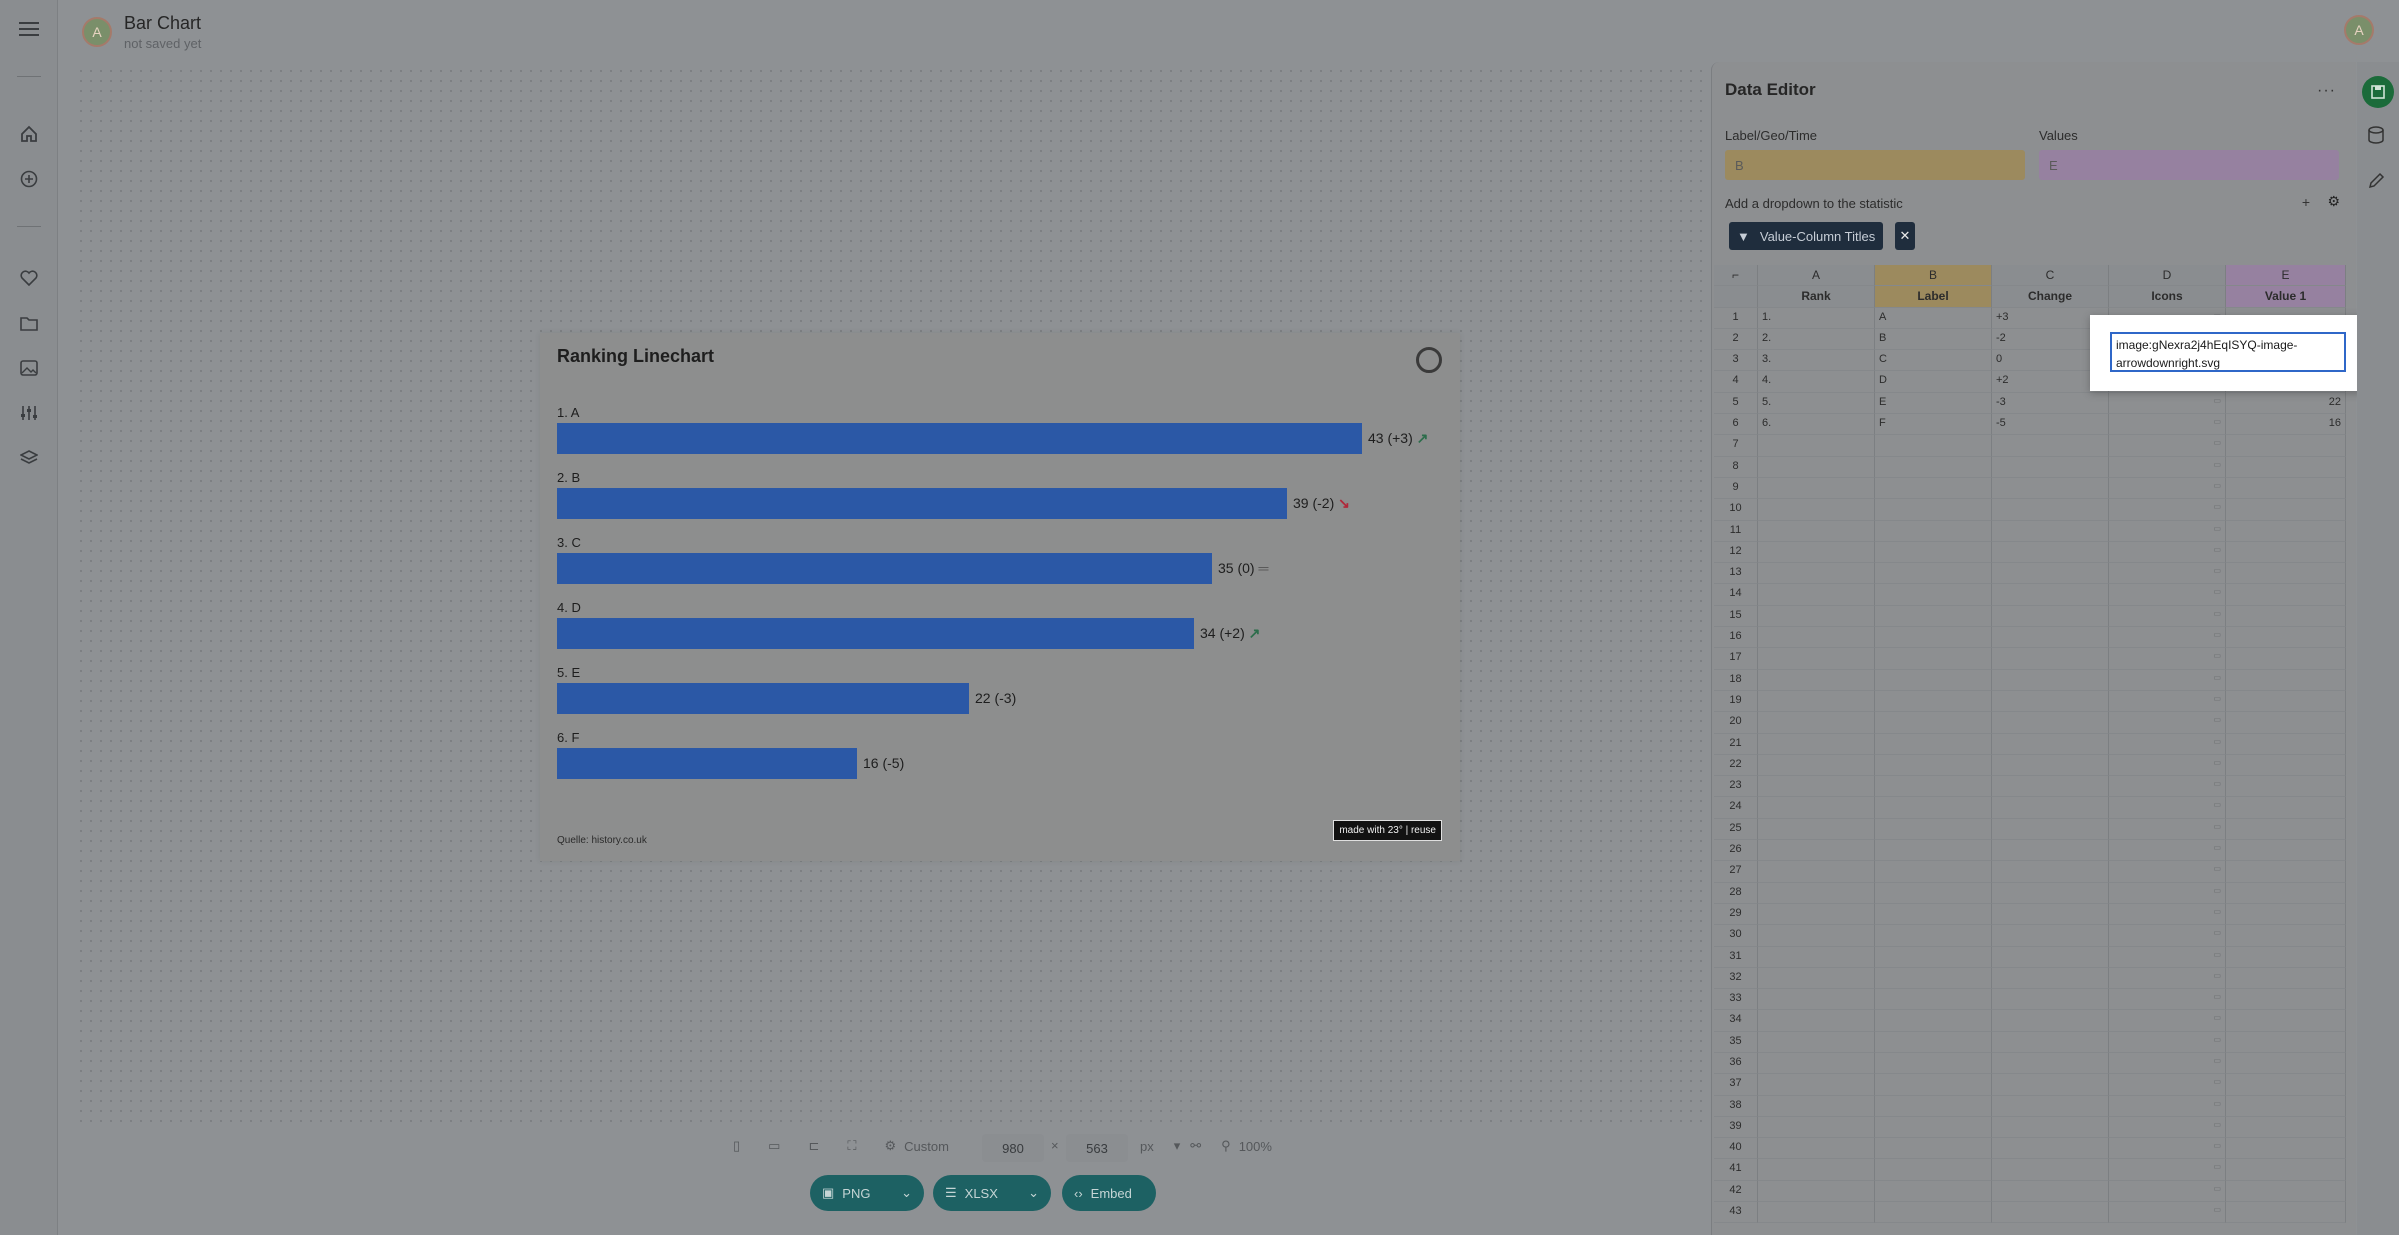 This screenshot has height=1235, width=2399. What do you see at coordinates (1816, 361) in the screenshot?
I see `table-cell: 3.` at bounding box center [1816, 361].